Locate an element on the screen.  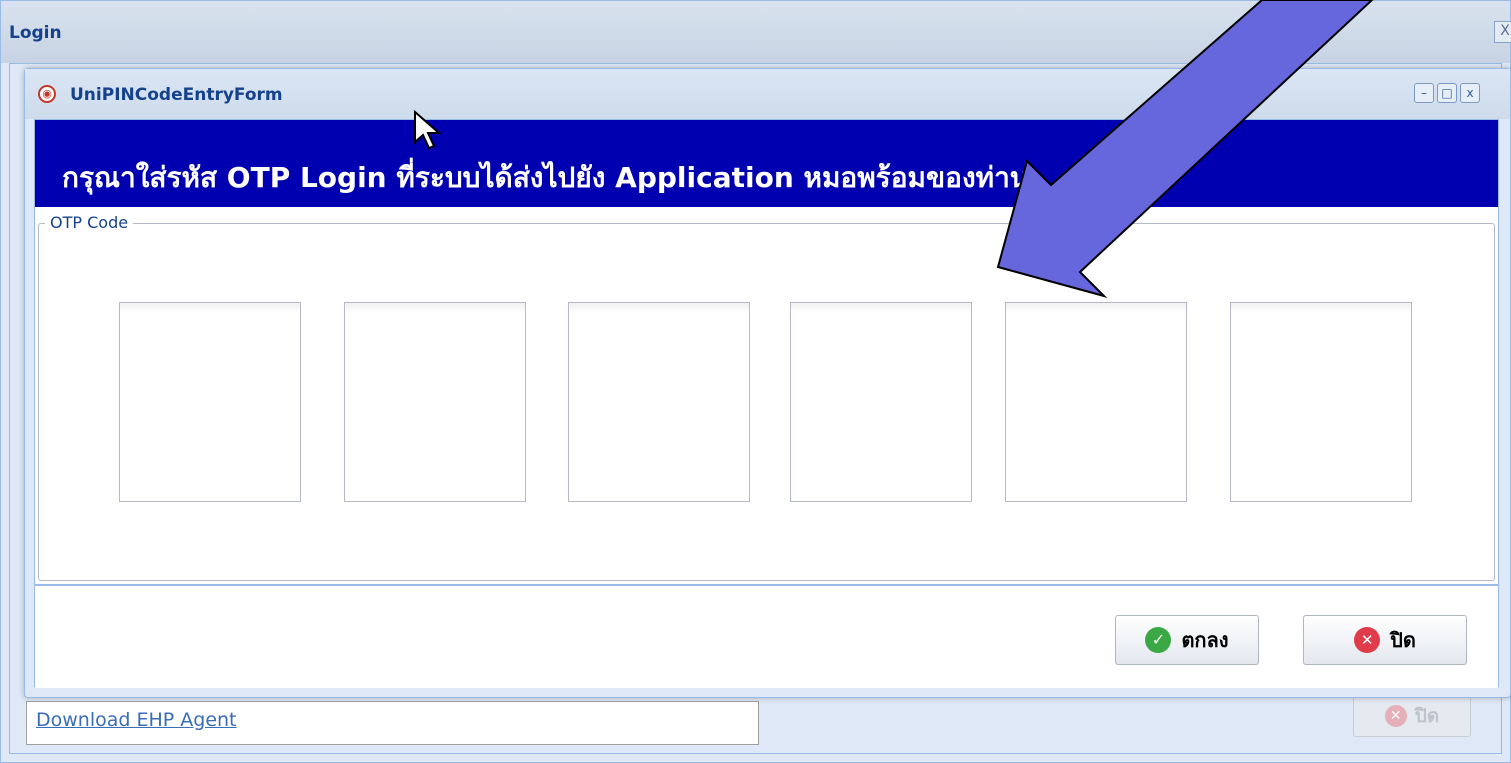
close-button: ✕ ปิด is located at coordinates (1385, 640).